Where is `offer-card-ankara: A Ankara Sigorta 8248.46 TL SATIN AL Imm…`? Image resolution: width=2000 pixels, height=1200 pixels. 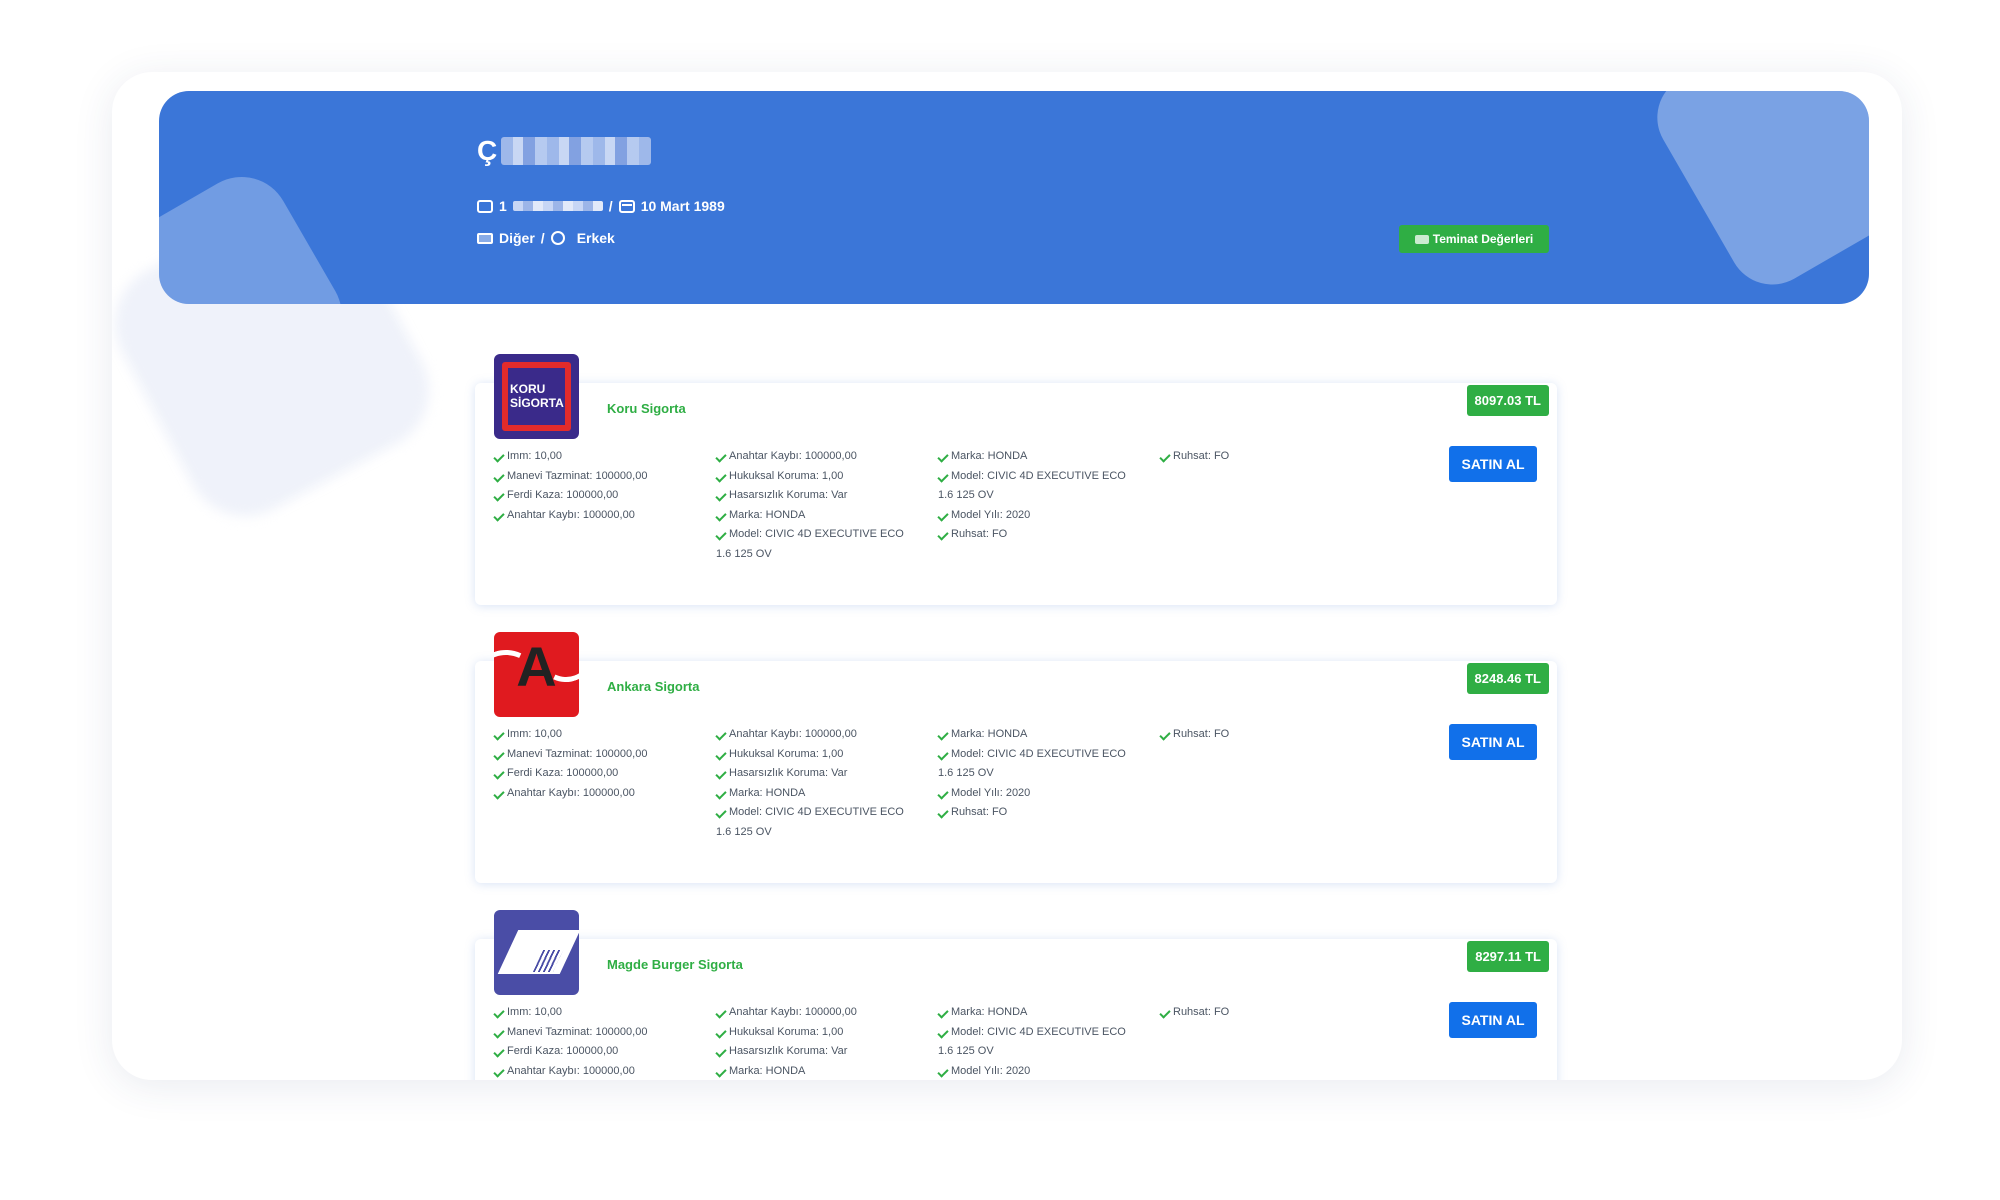 offer-card-ankara: A Ankara Sigorta 8248.46 TL SATIN AL Imm… is located at coordinates (1016, 757).